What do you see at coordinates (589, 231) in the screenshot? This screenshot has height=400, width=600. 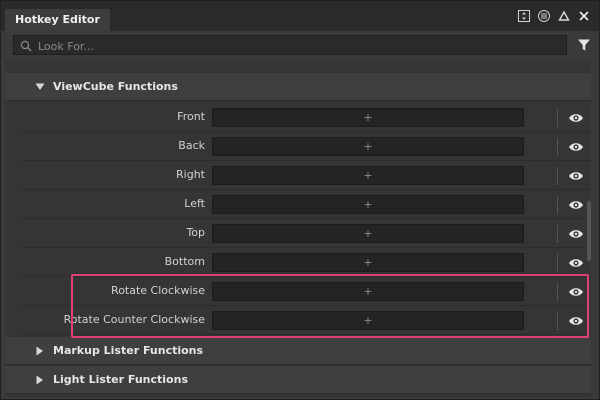 I see `scrollbar-thumb` at bounding box center [589, 231].